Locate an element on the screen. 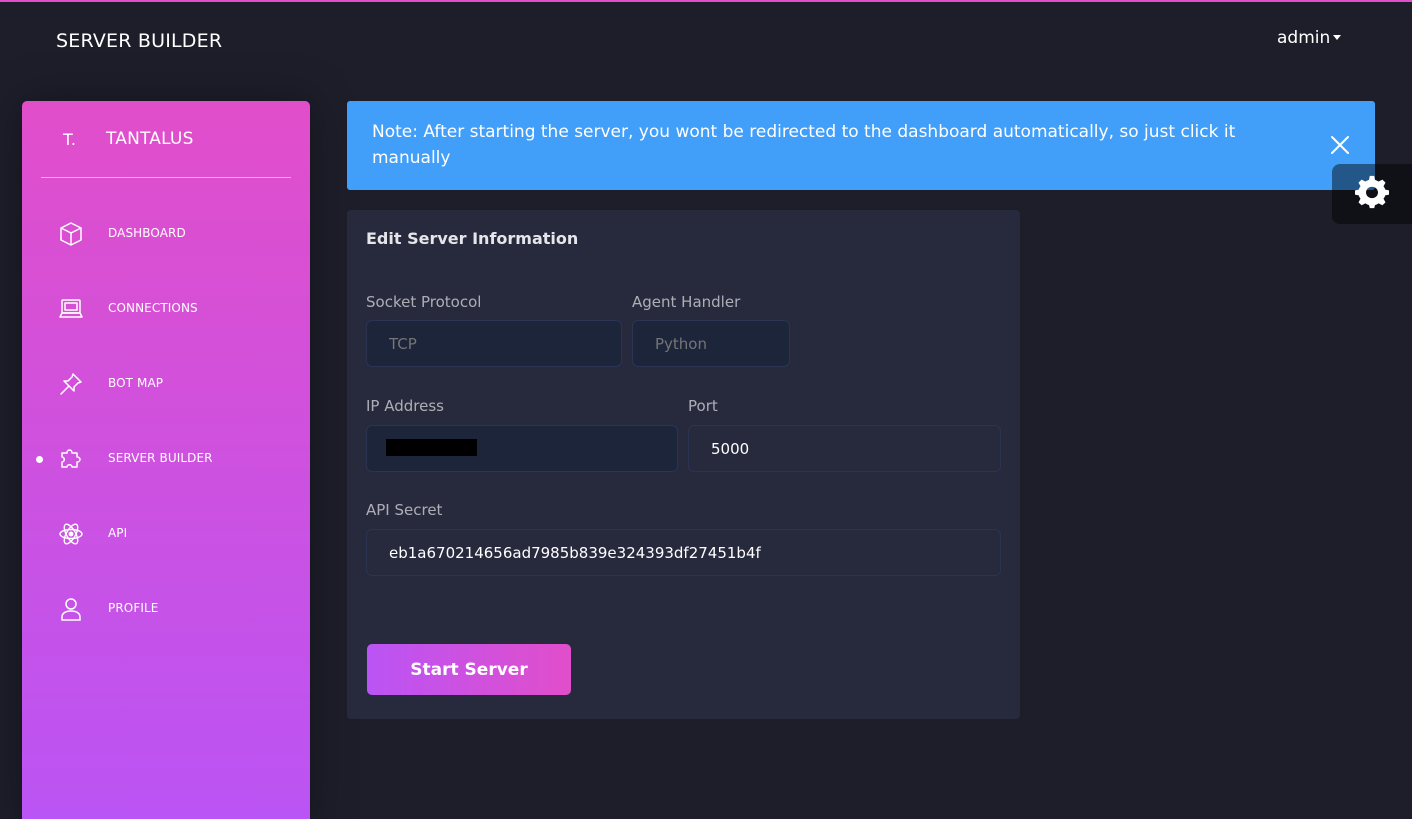 The width and height of the screenshot is (1412, 819). user-icon is located at coordinates (71, 609).